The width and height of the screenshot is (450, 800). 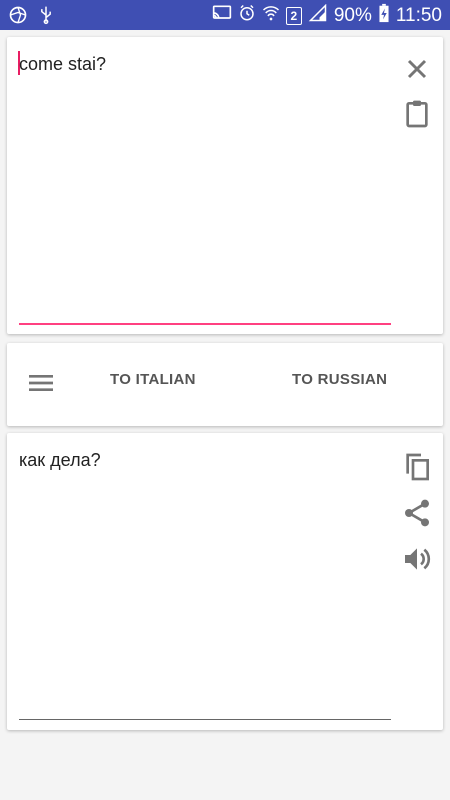 What do you see at coordinates (204, 64) in the screenshot?
I see `source-text-input: come stai?` at bounding box center [204, 64].